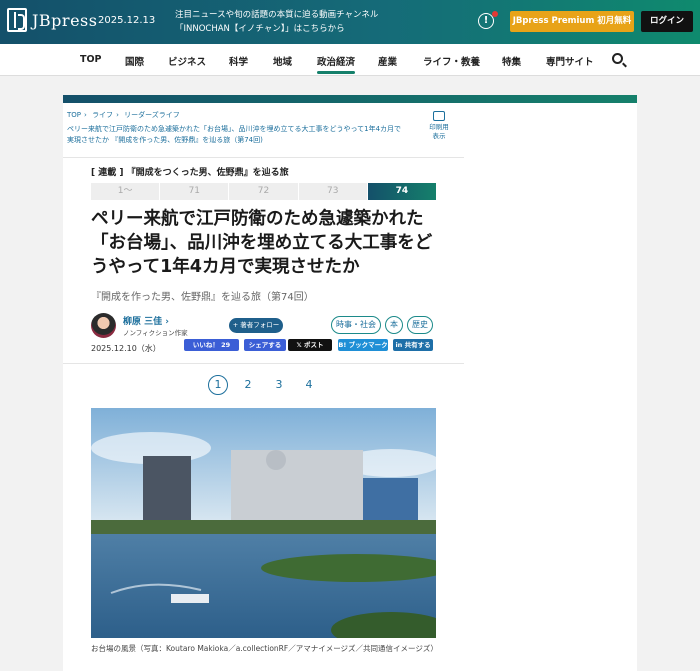  What do you see at coordinates (152, 115) in the screenshot?
I see `breadcrumb-item-leaders-life: リーダーズライフ` at bounding box center [152, 115].